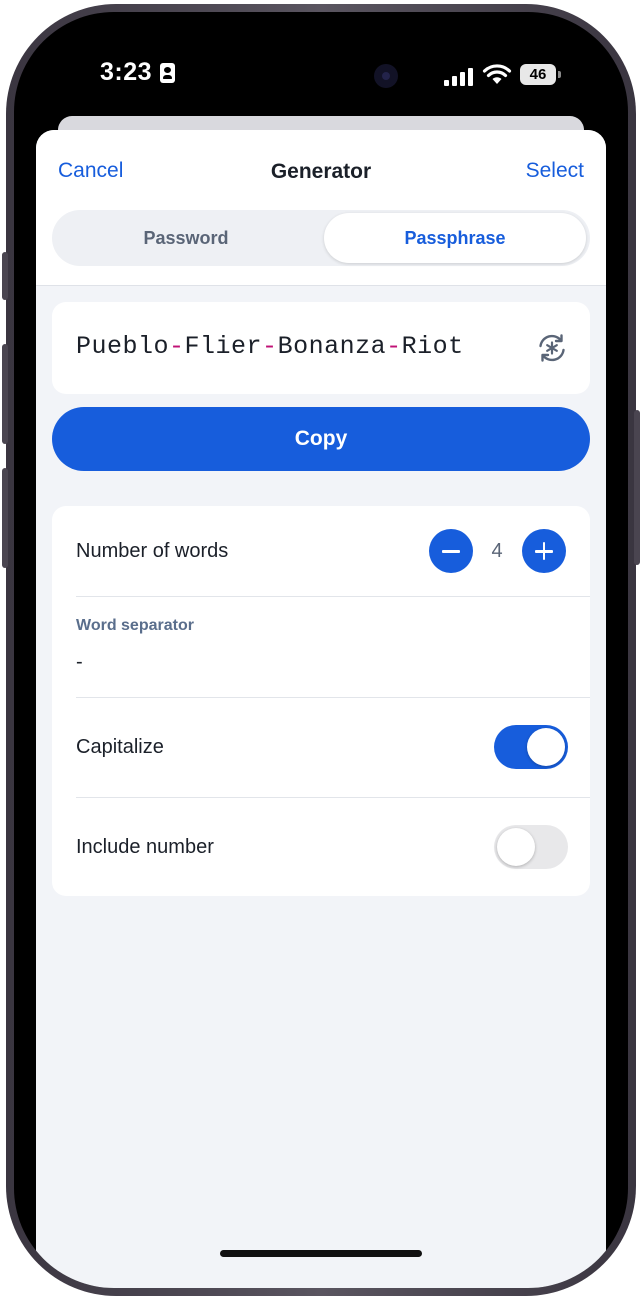 The image size is (642, 1301). Describe the element at coordinates (135, 625) in the screenshot. I see `word-separator-label: Word separator` at that location.